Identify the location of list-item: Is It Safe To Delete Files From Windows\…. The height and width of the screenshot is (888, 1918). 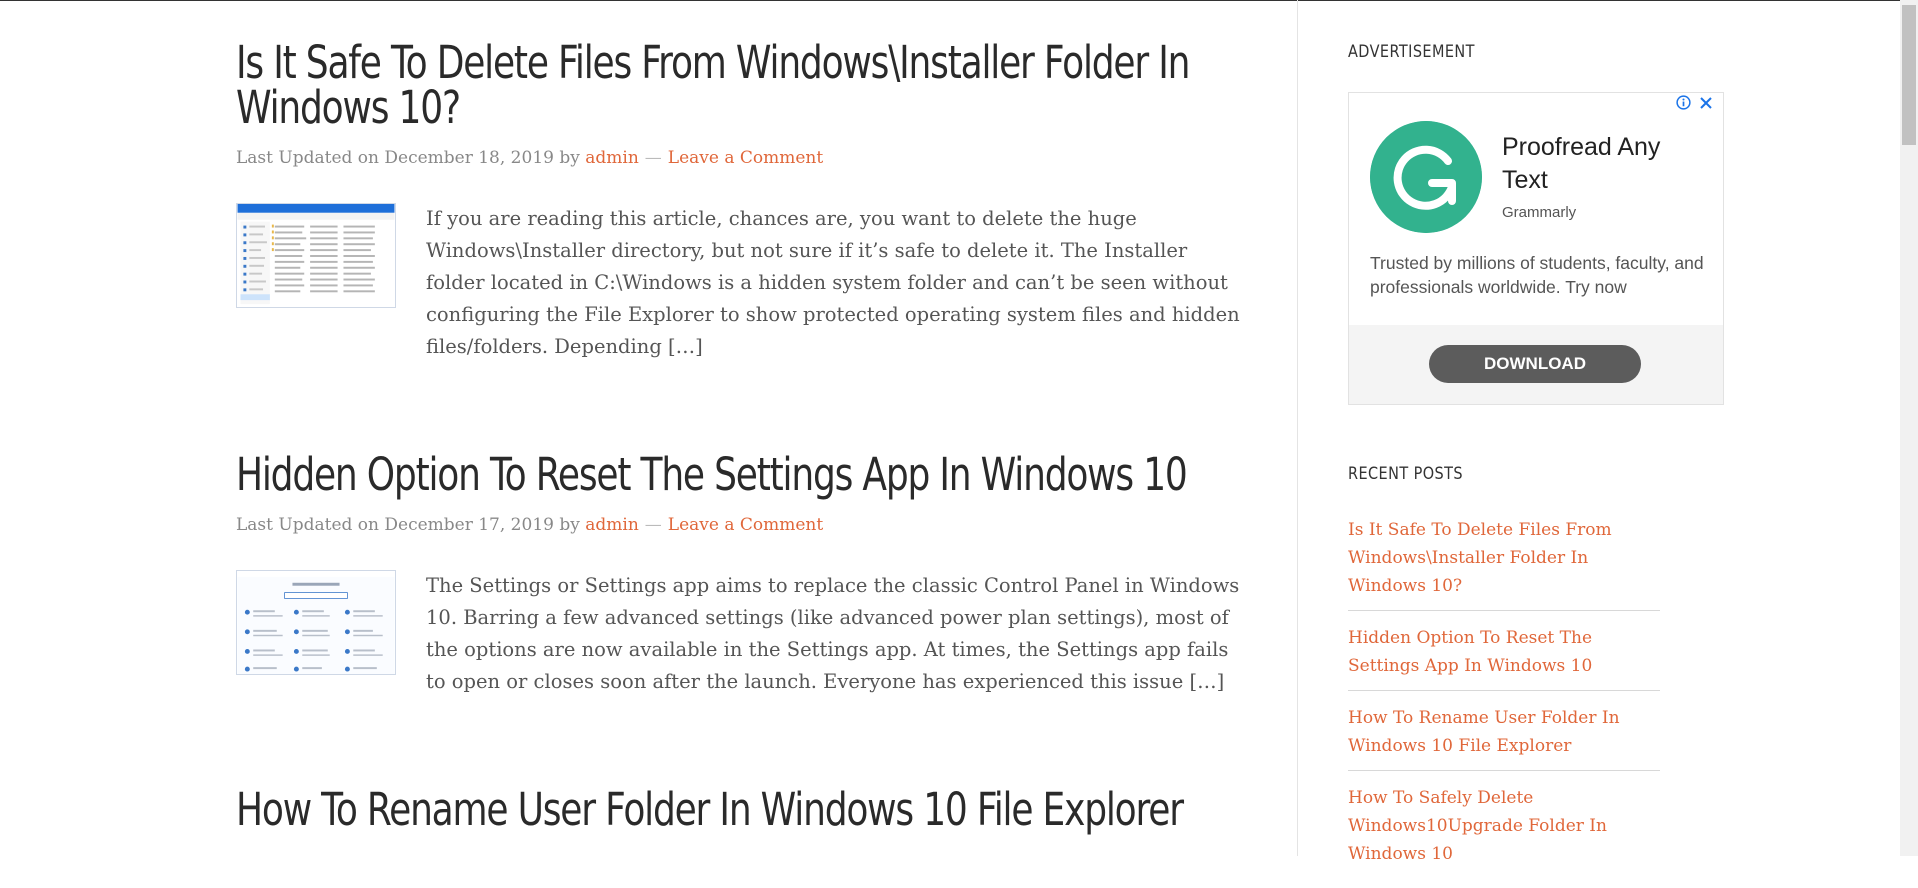
(1504, 562).